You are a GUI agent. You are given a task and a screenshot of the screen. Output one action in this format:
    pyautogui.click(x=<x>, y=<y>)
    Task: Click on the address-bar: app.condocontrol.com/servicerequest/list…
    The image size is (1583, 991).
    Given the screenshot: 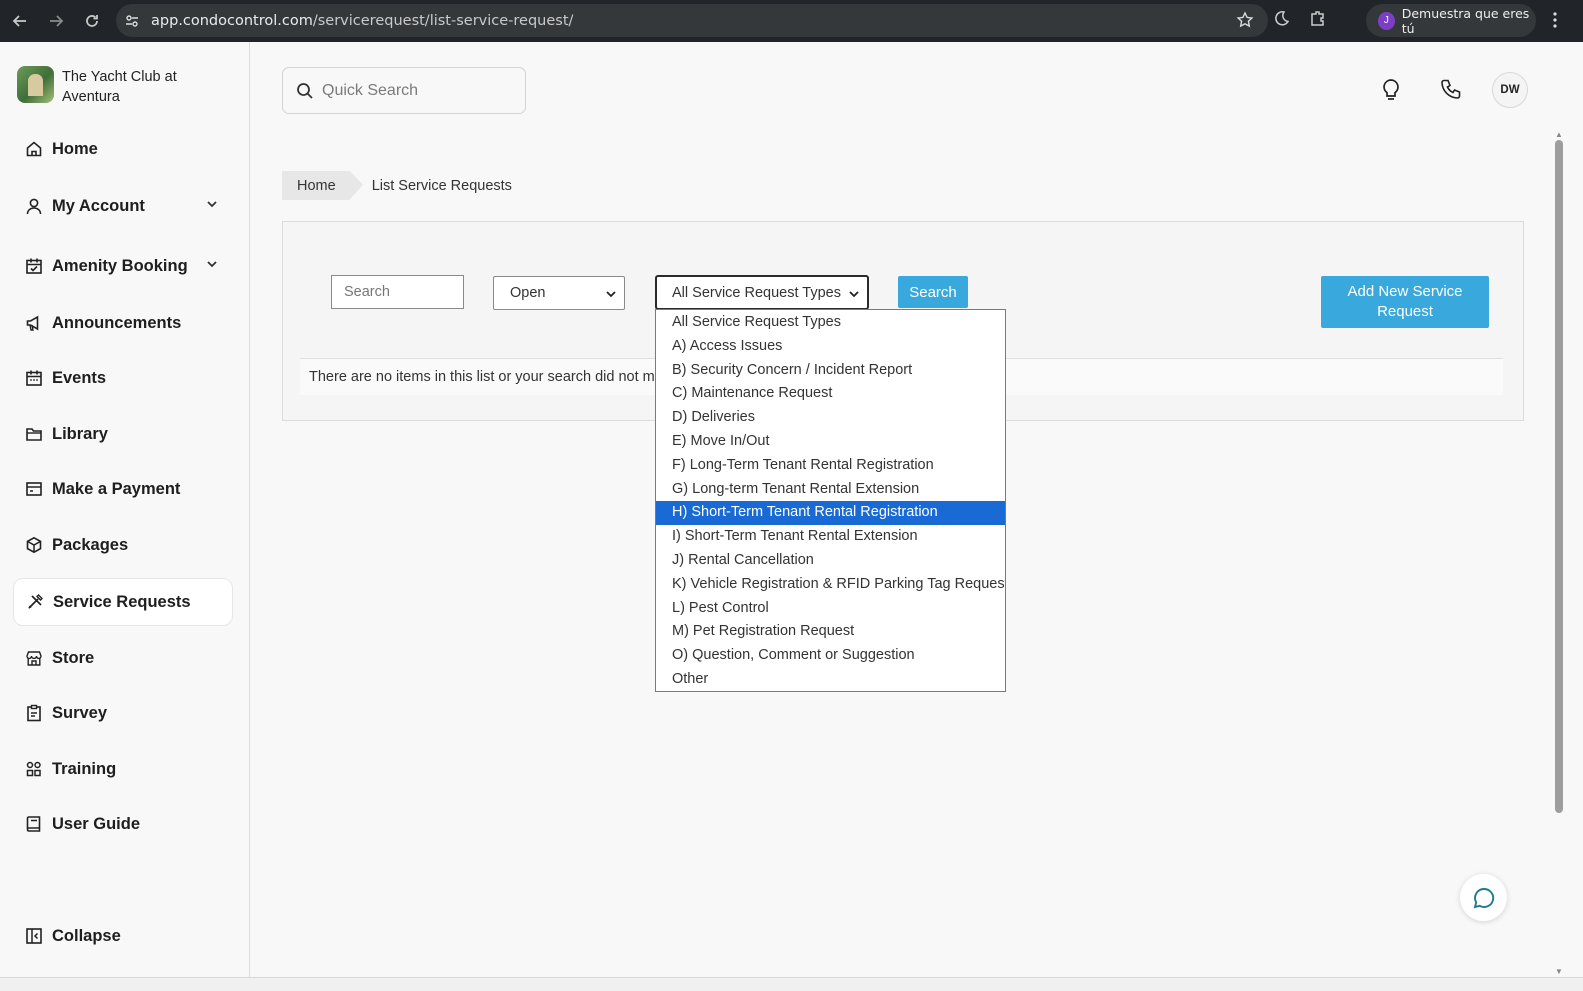 What is the action you would take?
    pyautogui.click(x=692, y=20)
    